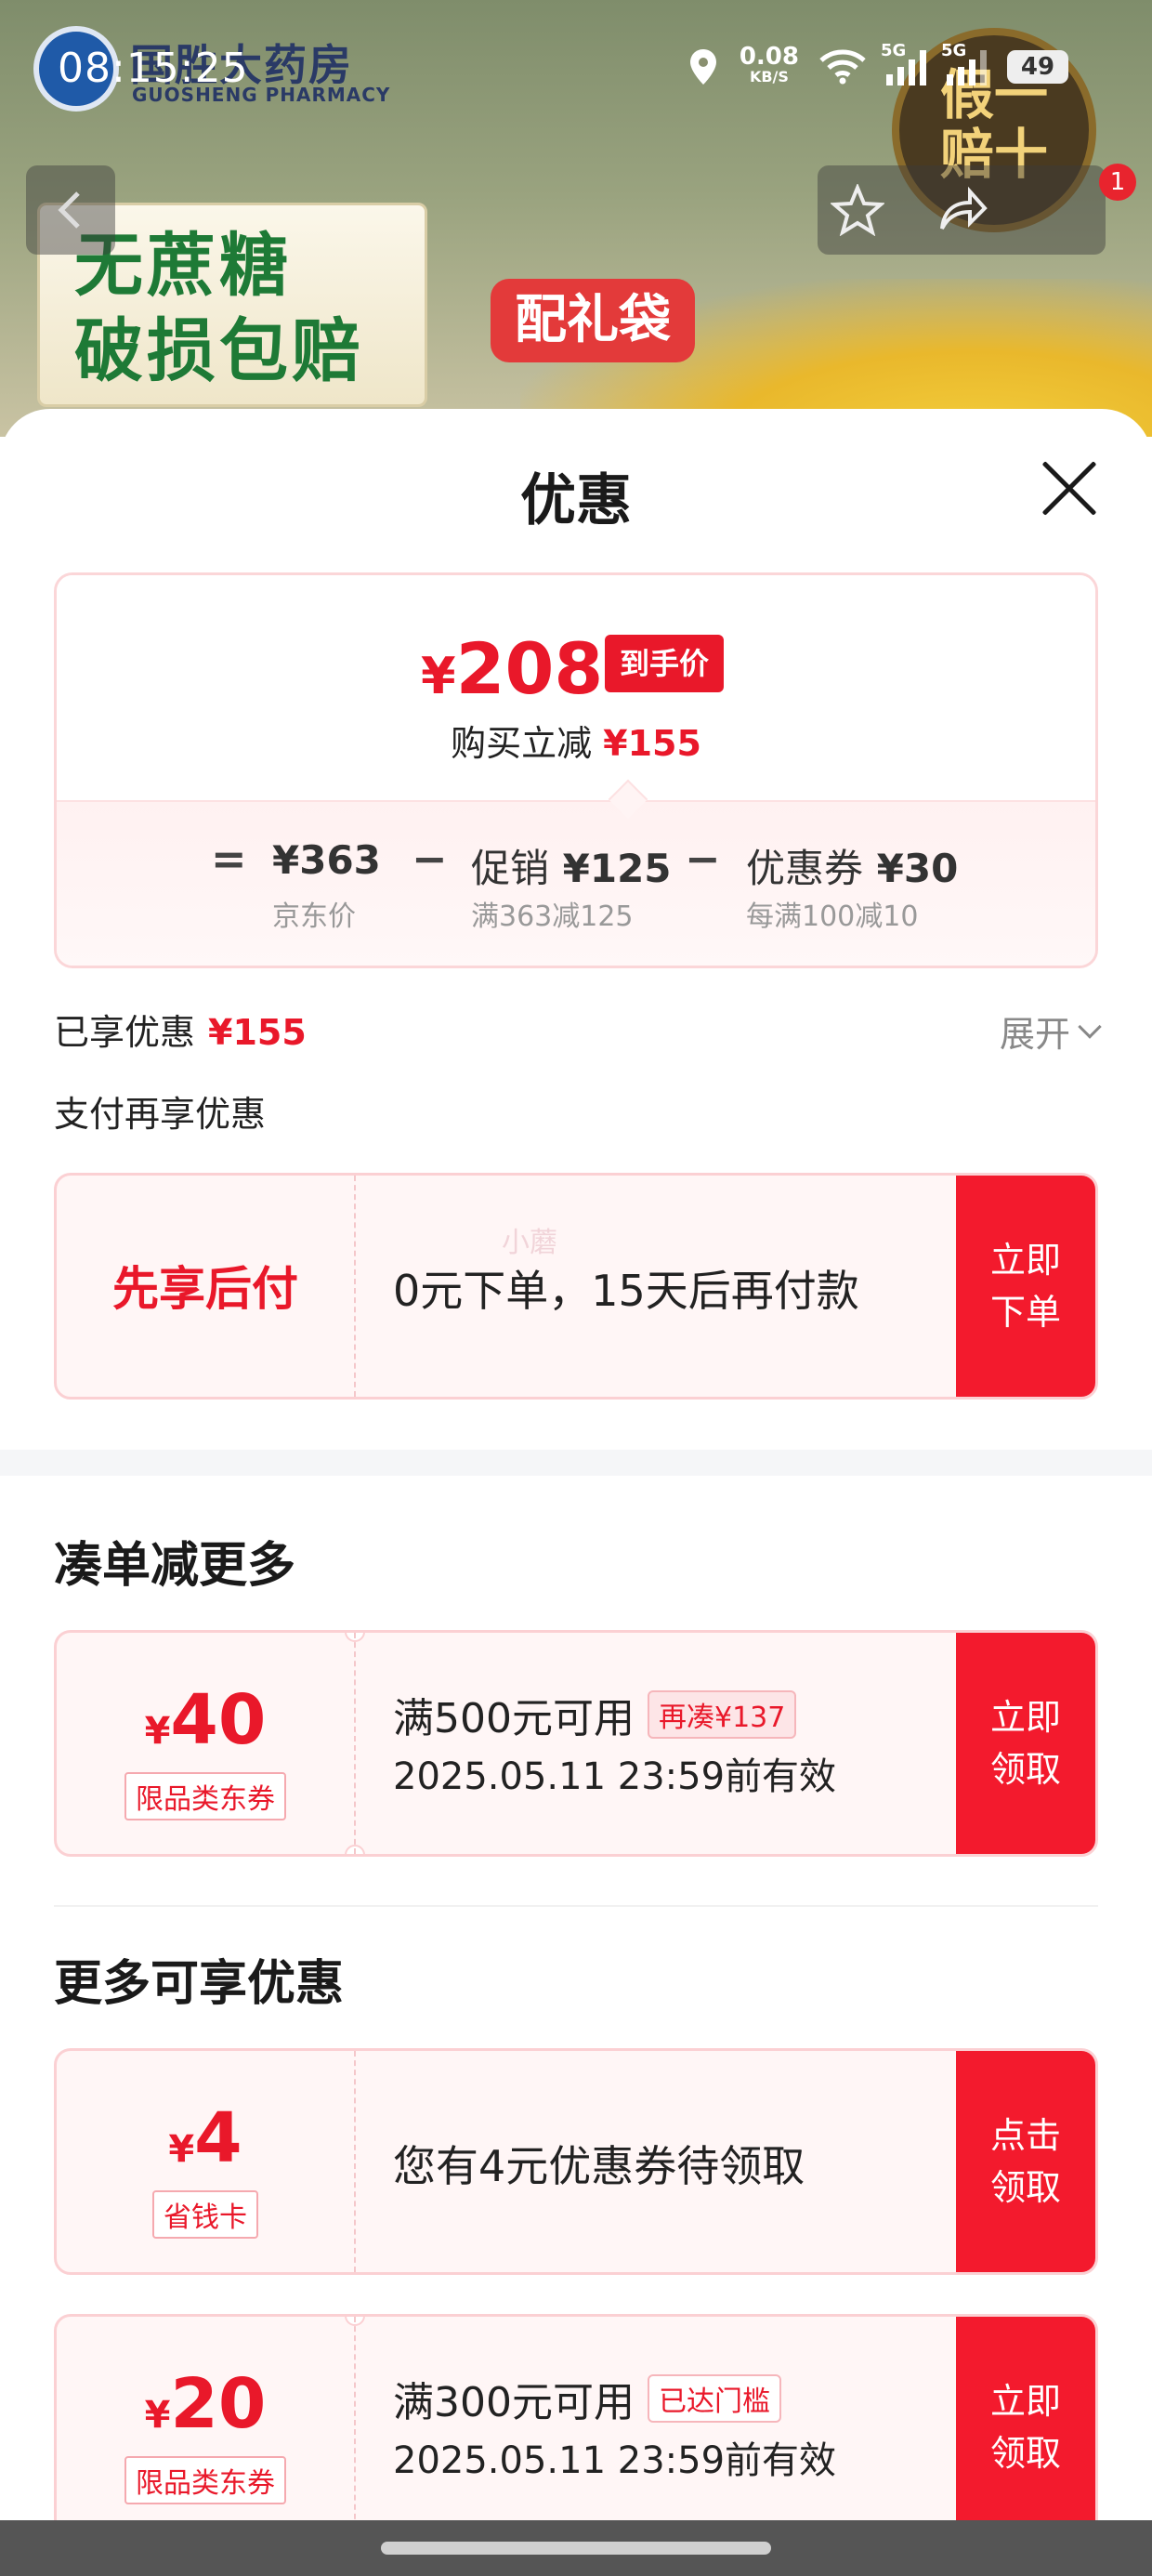  I want to click on coupon-20-type: 限品类东券, so click(205, 2480).